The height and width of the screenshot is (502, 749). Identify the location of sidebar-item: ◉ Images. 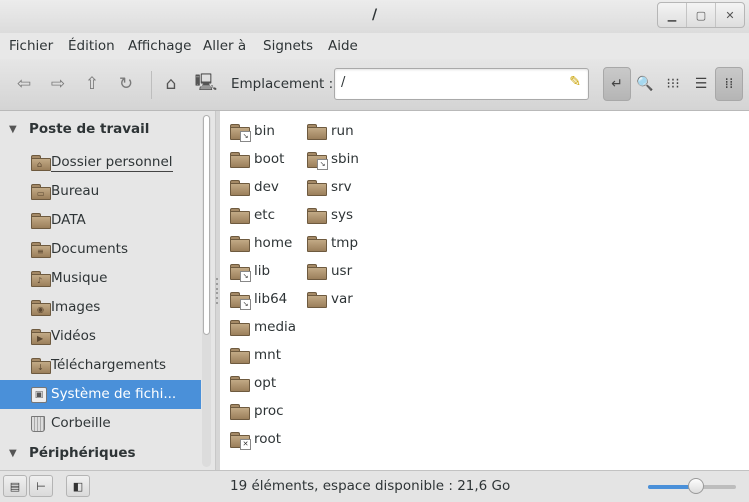
(100, 307).